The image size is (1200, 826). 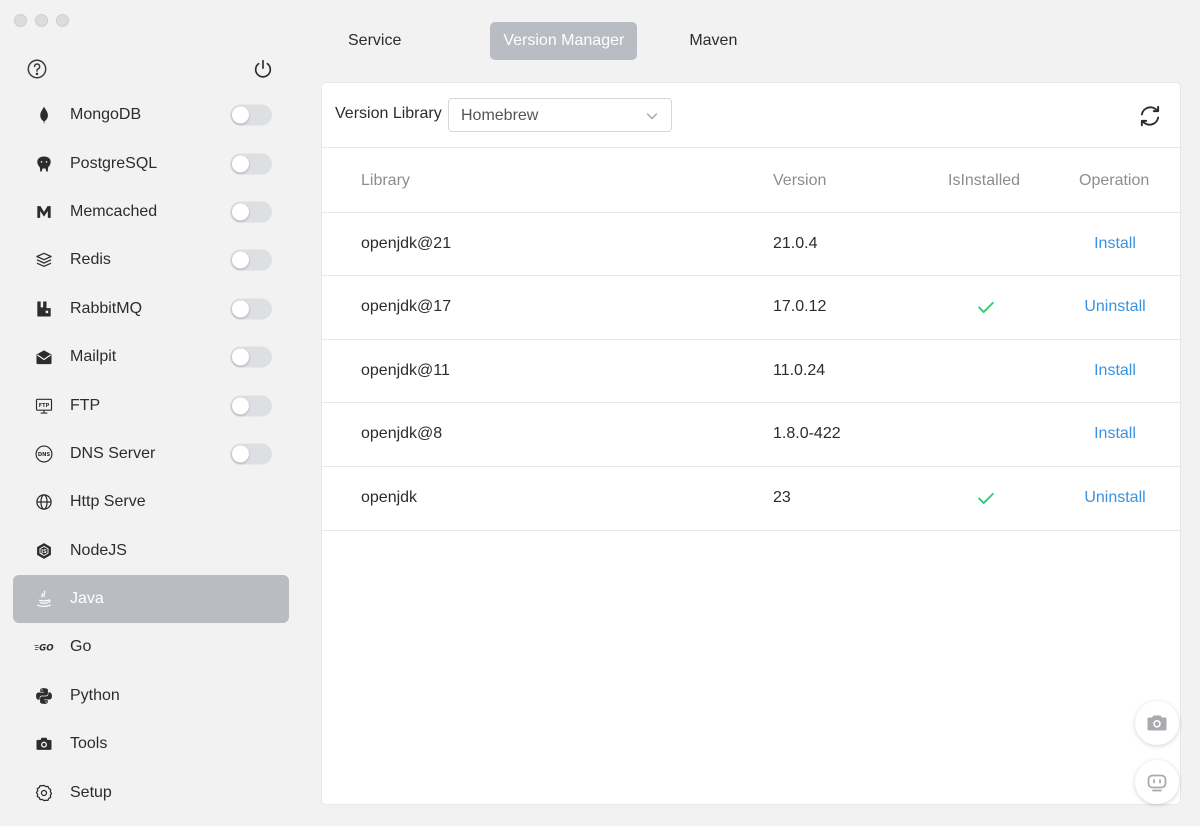 What do you see at coordinates (795, 243) in the screenshot?
I see `cell-version: 21.0.4` at bounding box center [795, 243].